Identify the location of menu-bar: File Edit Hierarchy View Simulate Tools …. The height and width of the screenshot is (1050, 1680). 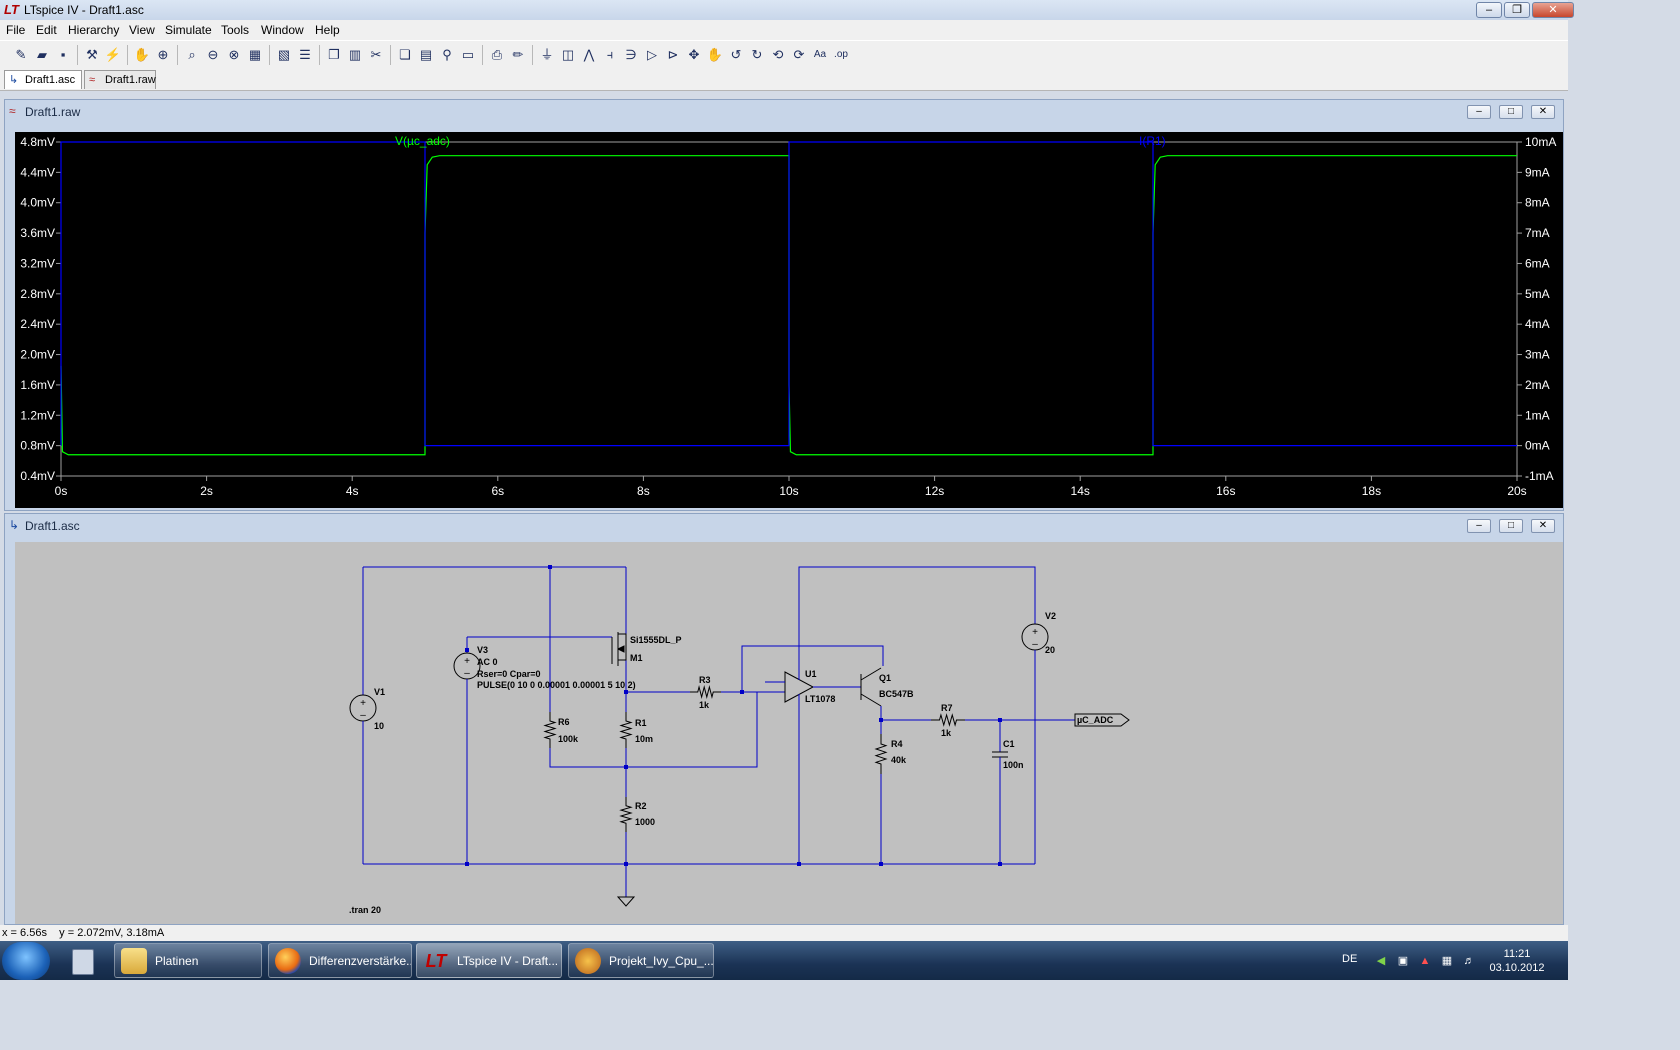
(784, 30).